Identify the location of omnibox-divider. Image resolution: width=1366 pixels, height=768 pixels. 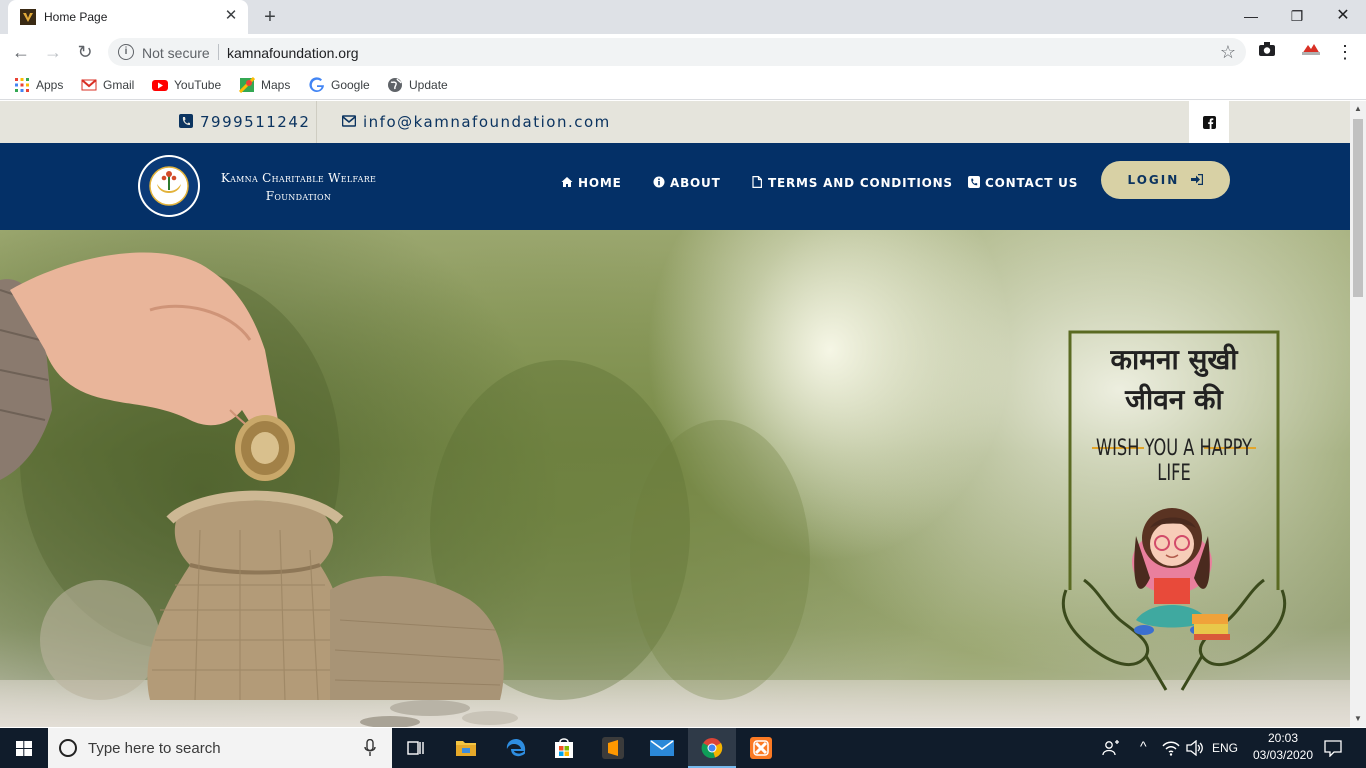
(218, 52).